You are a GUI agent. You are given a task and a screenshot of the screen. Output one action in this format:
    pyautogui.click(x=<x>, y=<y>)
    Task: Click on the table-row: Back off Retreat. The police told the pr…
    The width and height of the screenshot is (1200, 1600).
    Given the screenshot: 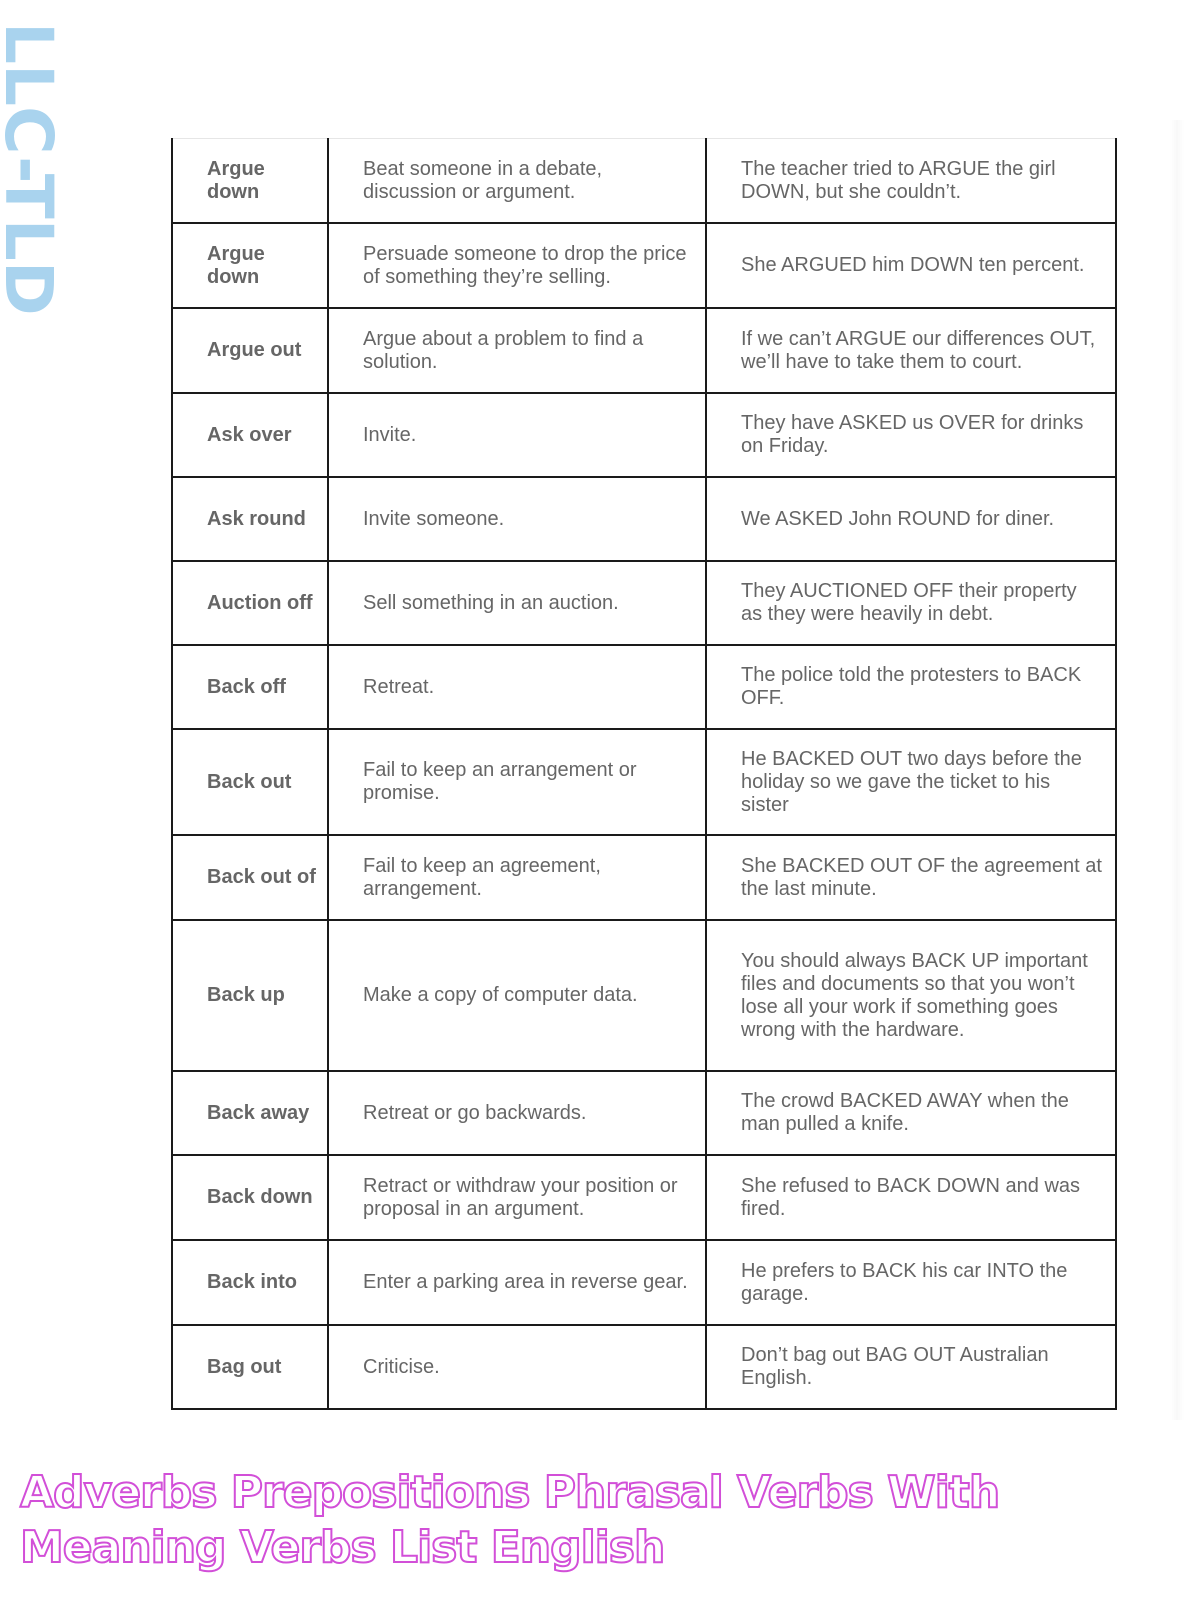 What is the action you would take?
    pyautogui.click(x=644, y=687)
    